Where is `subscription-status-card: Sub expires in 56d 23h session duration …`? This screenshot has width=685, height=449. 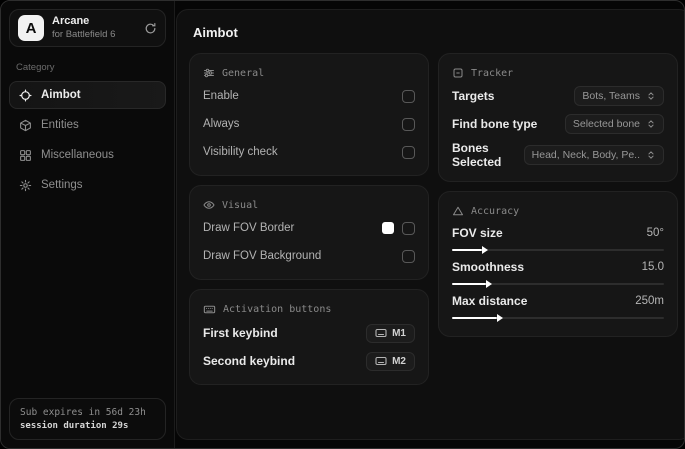
subscription-status-card: Sub expires in 56d 23h session duration … is located at coordinates (87, 419).